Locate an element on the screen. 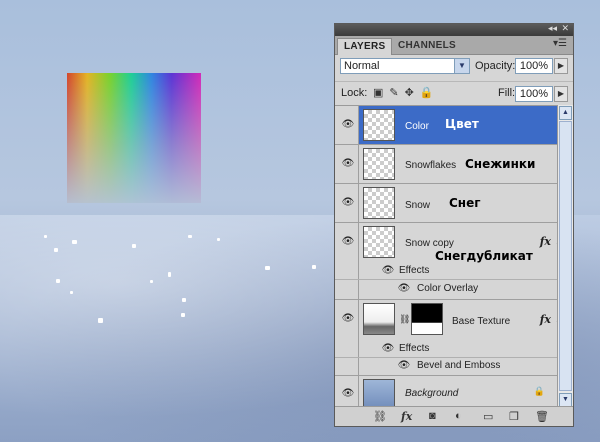  lock-all-icon: 🔒 is located at coordinates (430, 93).